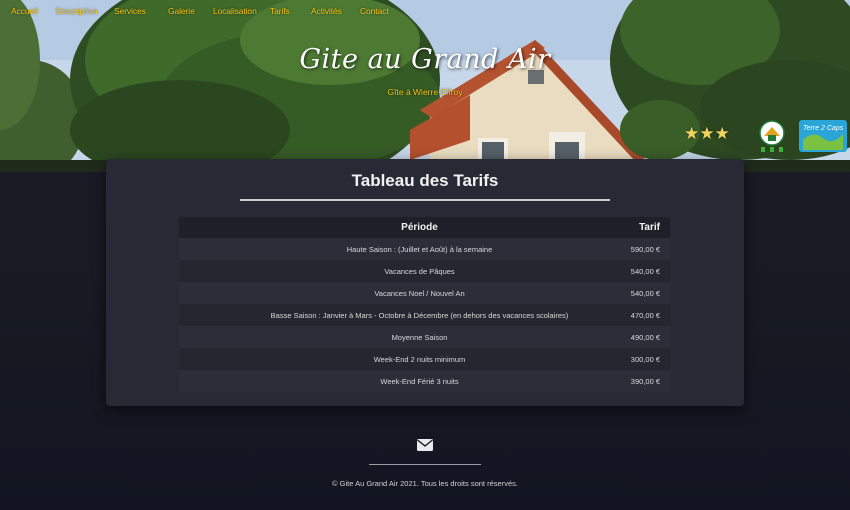  What do you see at coordinates (823, 136) in the screenshot?
I see `terre-2-caps-logo: Terre 2 Caps` at bounding box center [823, 136].